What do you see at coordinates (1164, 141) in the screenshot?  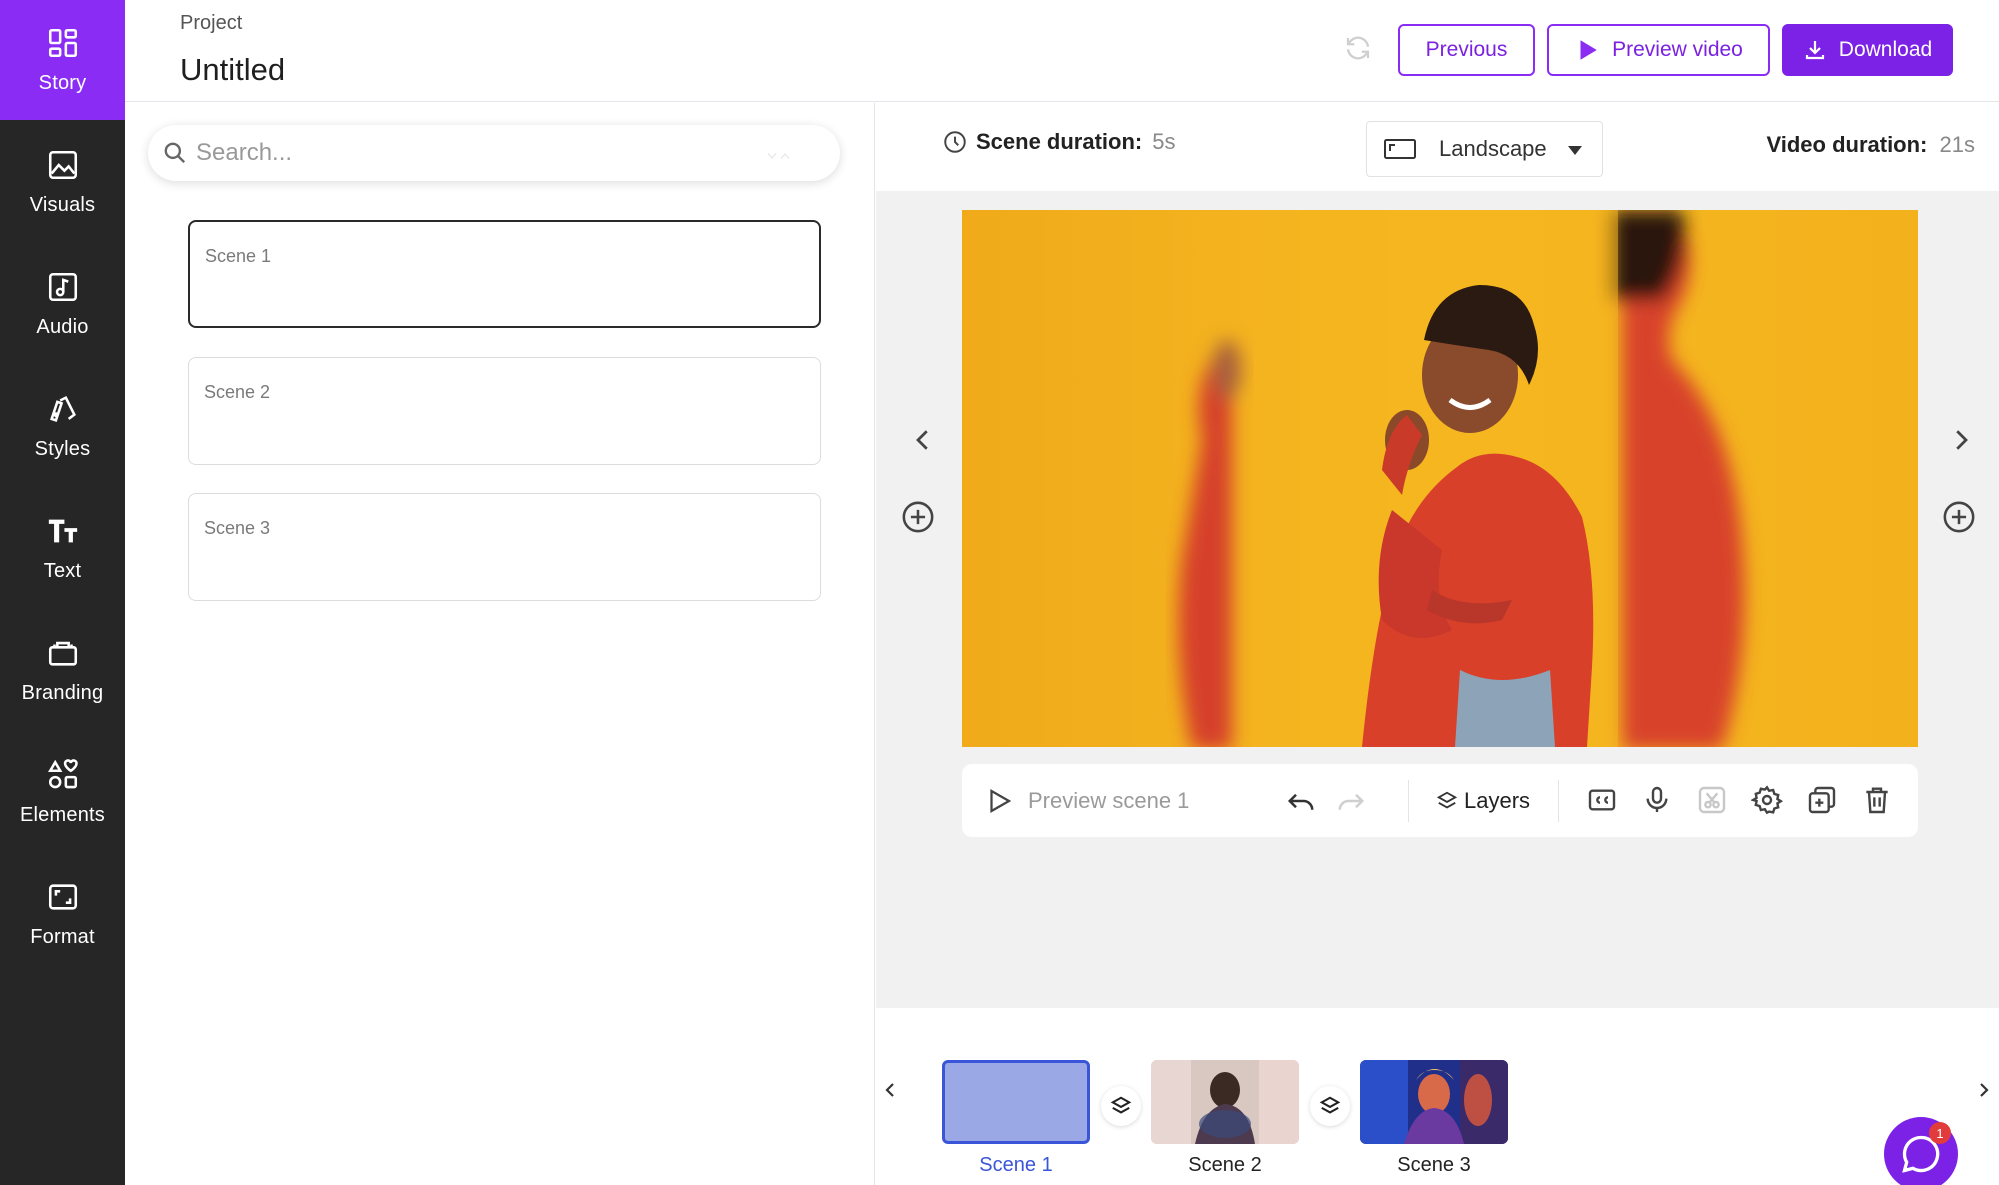 I see `scene-duration-value: 5s` at bounding box center [1164, 141].